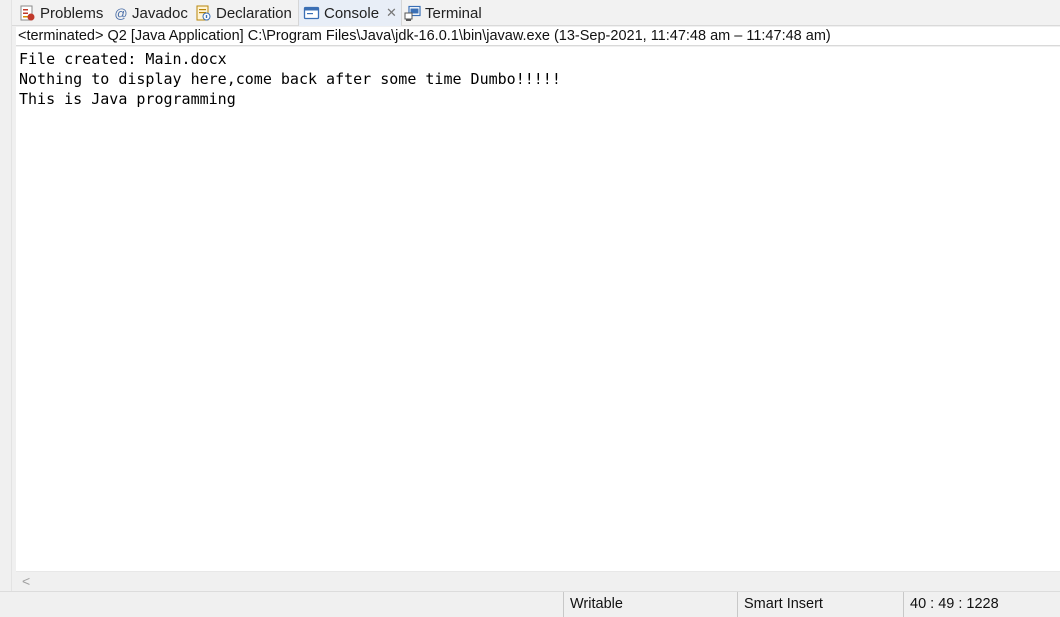 This screenshot has width=1060, height=617. What do you see at coordinates (311, 13) in the screenshot?
I see `console-icon` at bounding box center [311, 13].